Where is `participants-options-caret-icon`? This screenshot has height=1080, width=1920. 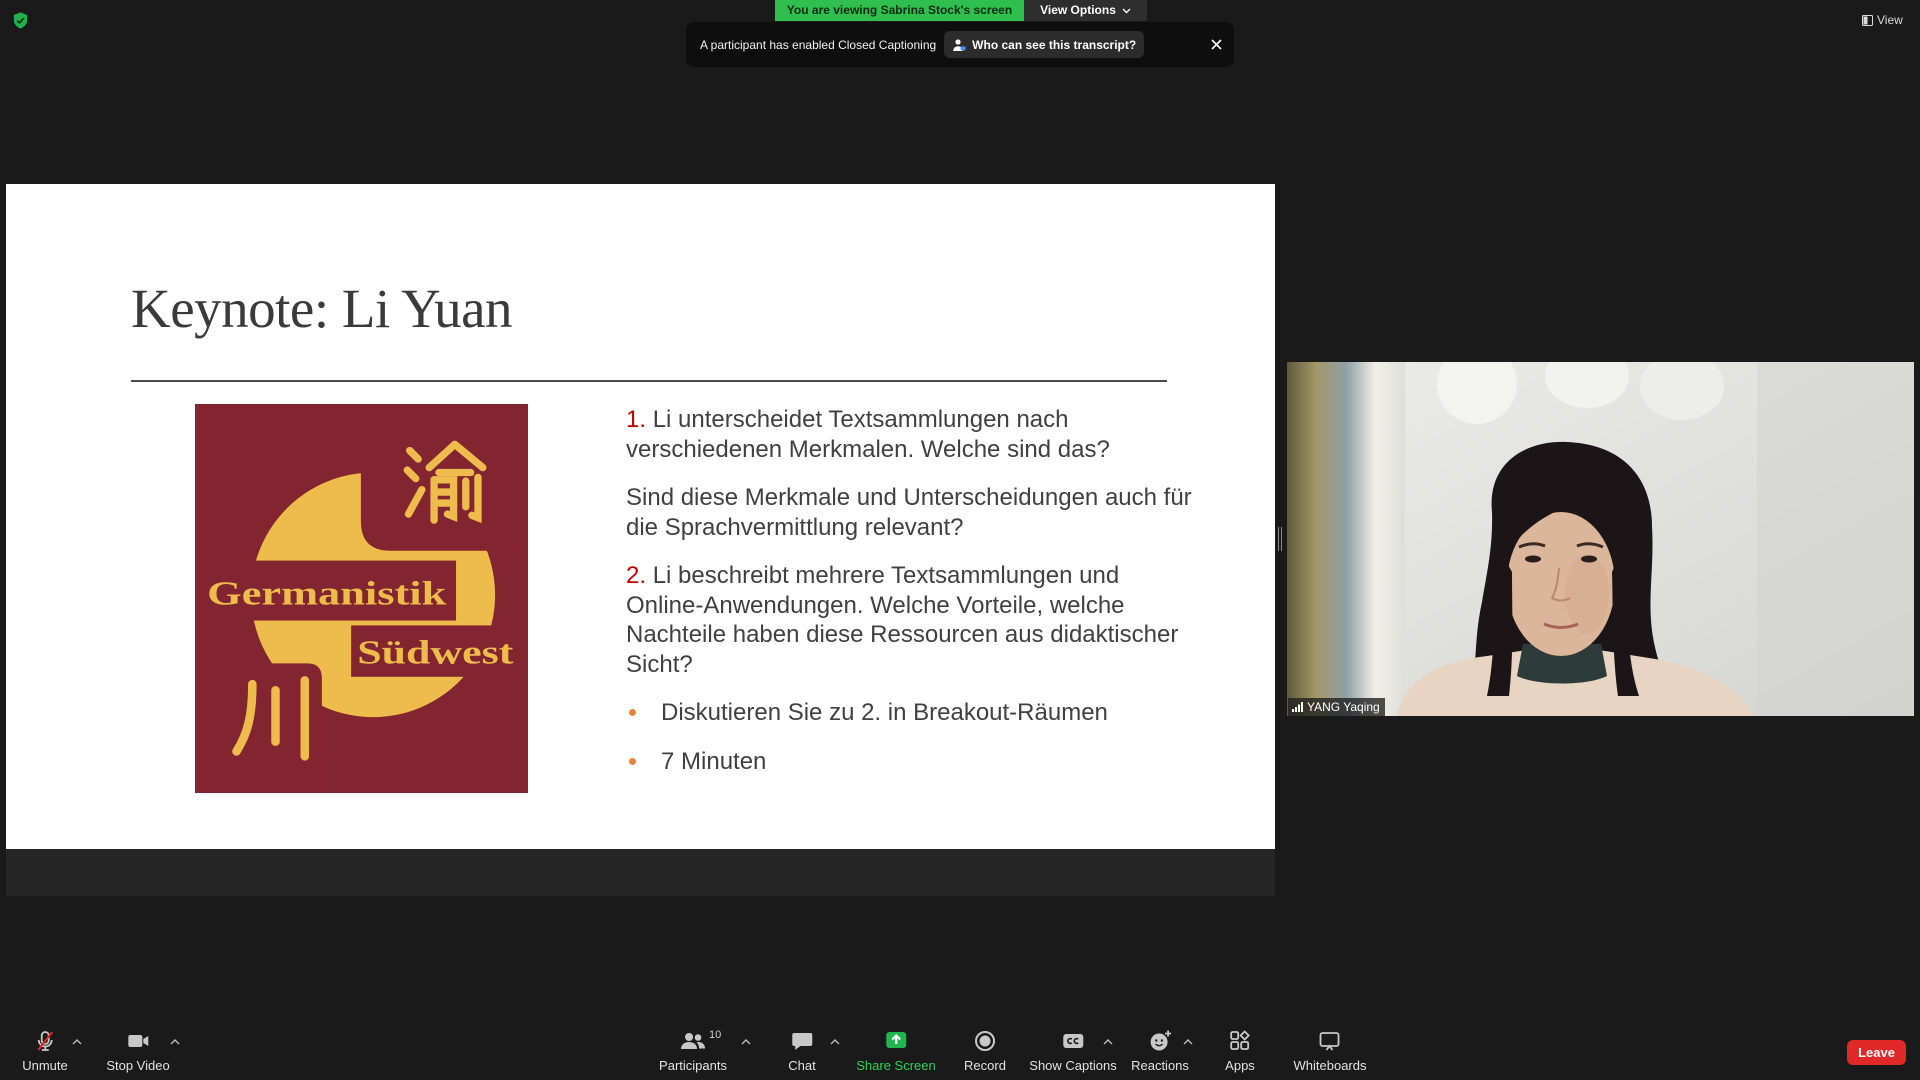
participants-options-caret-icon is located at coordinates (746, 1042).